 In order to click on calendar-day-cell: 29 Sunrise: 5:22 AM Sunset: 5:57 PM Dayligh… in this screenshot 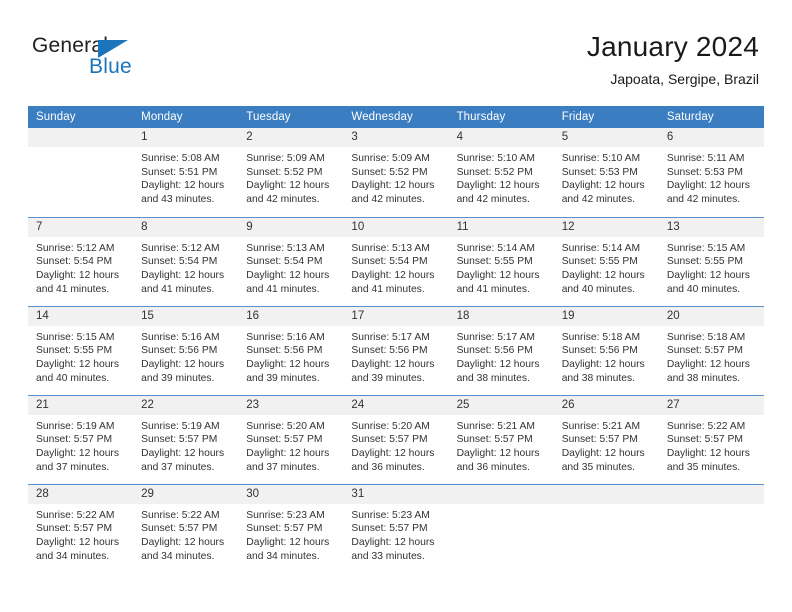, I will do `click(186, 528)`.